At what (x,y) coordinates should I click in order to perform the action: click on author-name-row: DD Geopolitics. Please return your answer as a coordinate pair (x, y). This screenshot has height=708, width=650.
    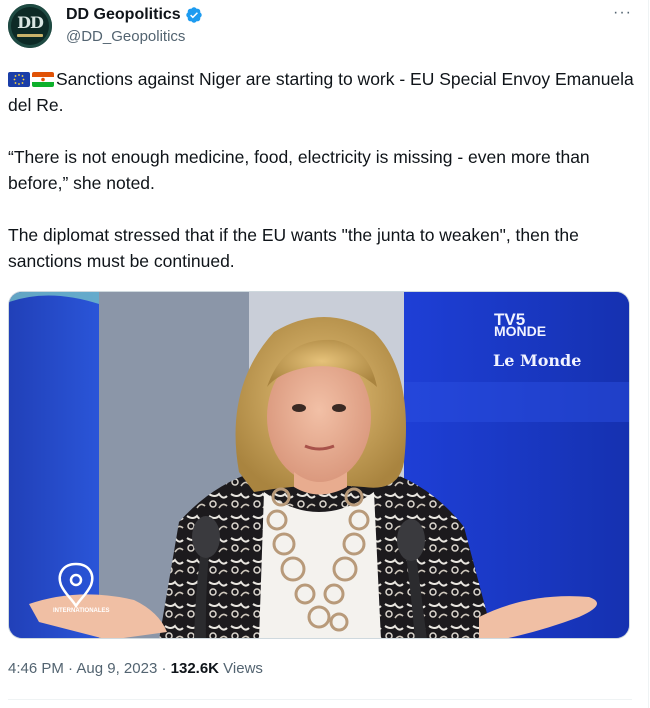
    Looking at the image, I should click on (134, 15).